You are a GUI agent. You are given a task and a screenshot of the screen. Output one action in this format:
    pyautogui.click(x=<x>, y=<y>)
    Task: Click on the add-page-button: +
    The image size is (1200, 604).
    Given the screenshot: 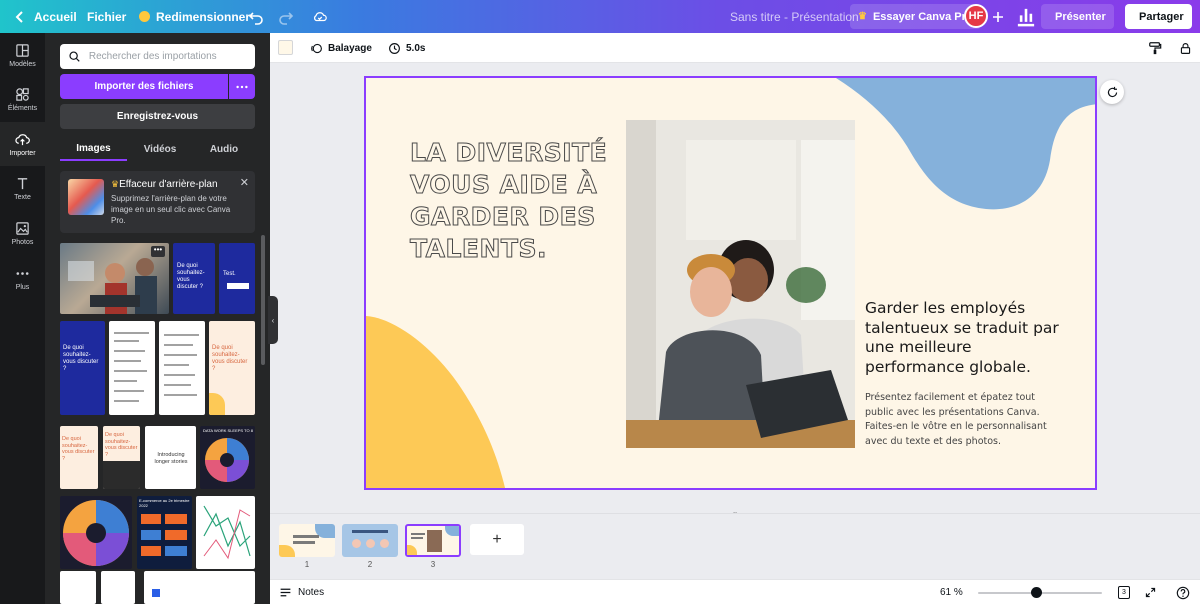 What is the action you would take?
    pyautogui.click(x=497, y=539)
    